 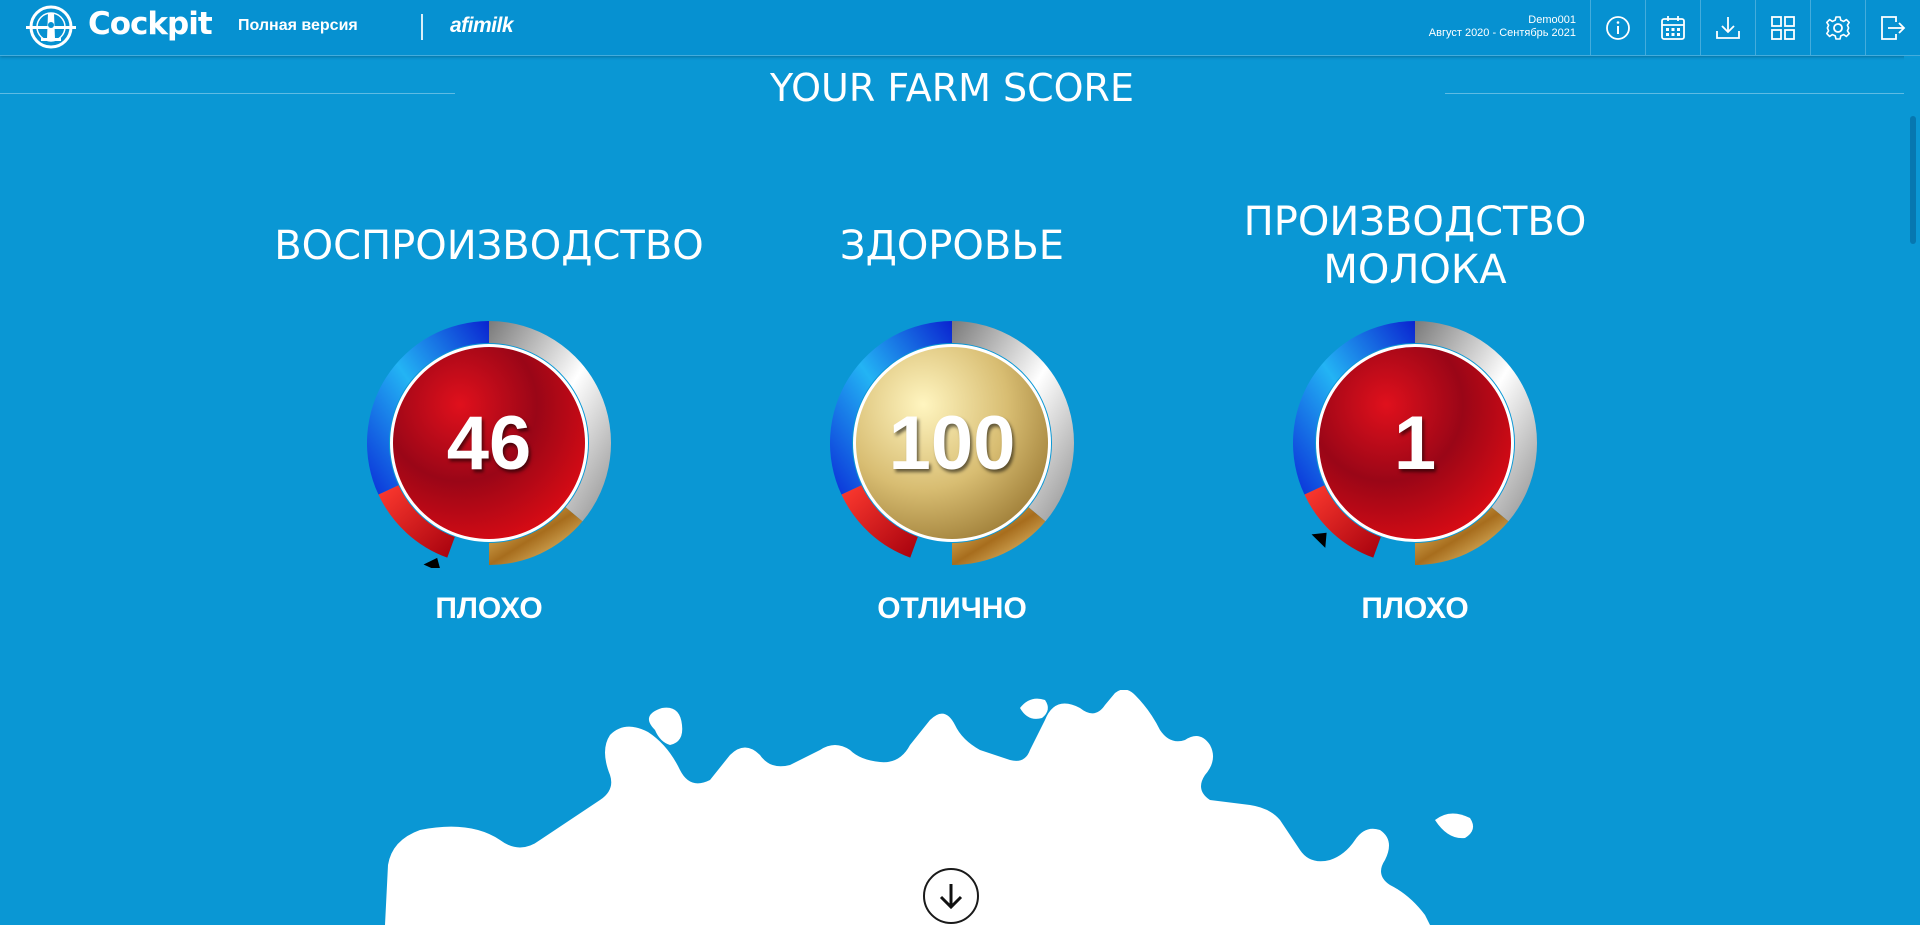 I want to click on score-title-line: ВОСПРОИЗВОДСТВО, so click(x=489, y=246).